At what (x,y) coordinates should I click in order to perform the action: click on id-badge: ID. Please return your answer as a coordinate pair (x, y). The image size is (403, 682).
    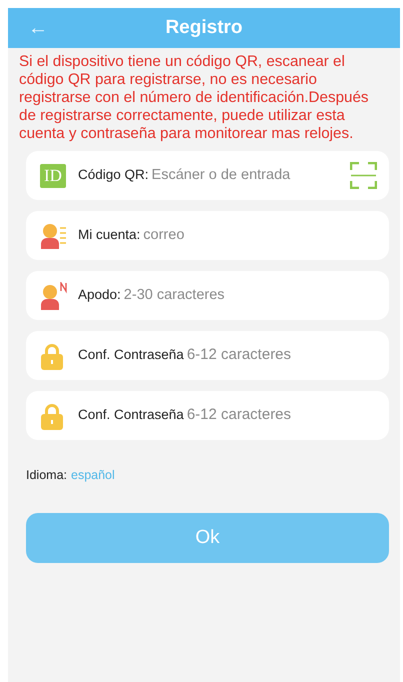
    Looking at the image, I should click on (53, 176).